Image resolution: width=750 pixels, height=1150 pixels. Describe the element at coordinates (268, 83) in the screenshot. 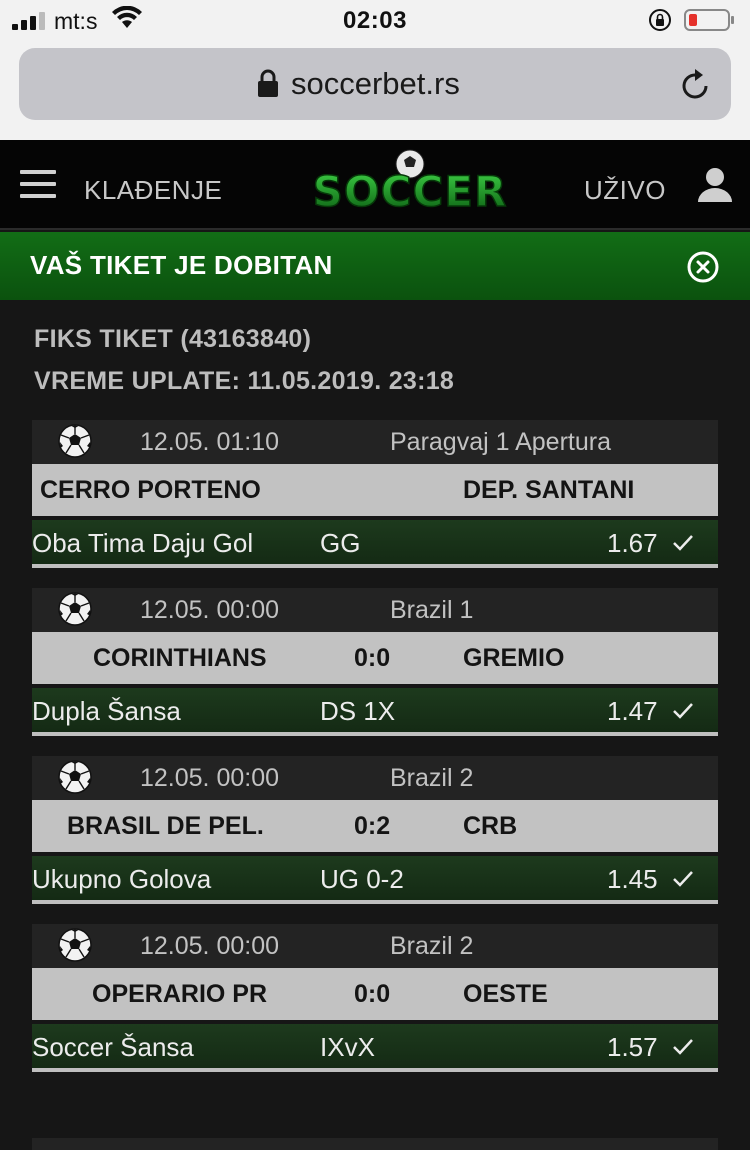

I see `lock-icon` at that location.